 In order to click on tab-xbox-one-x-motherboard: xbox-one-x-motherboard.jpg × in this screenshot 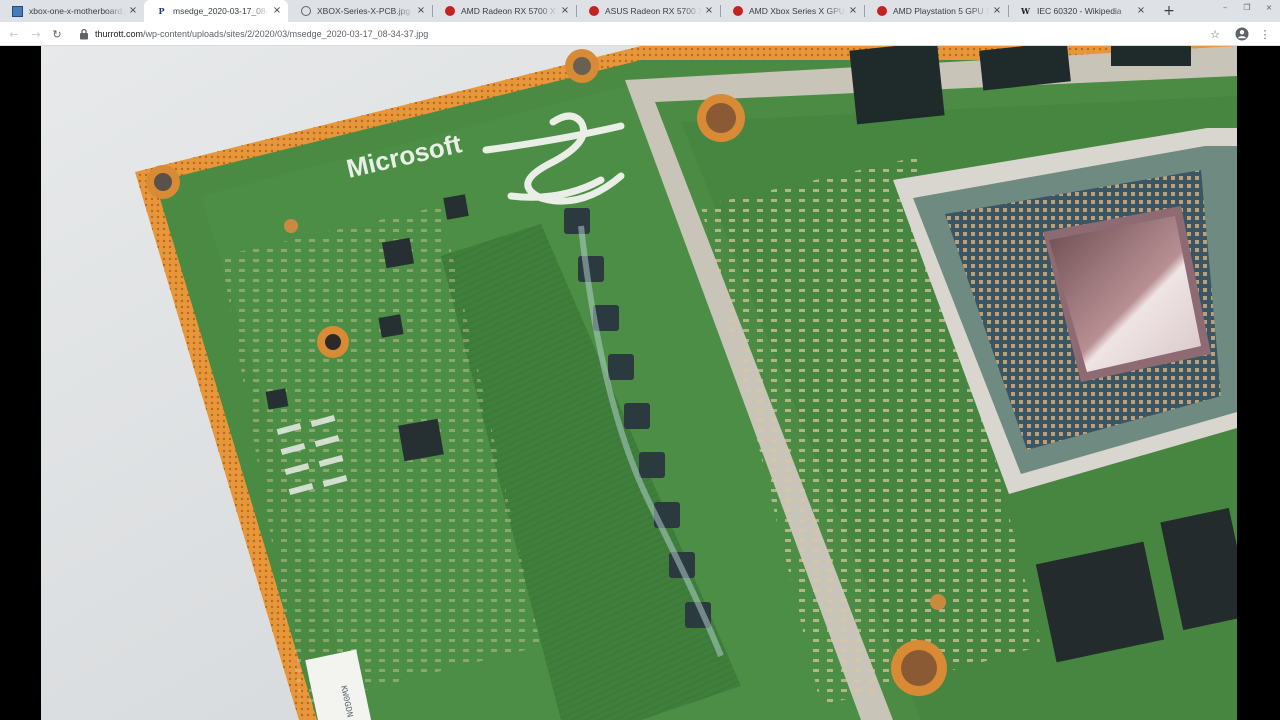, I will do `click(72, 11)`.